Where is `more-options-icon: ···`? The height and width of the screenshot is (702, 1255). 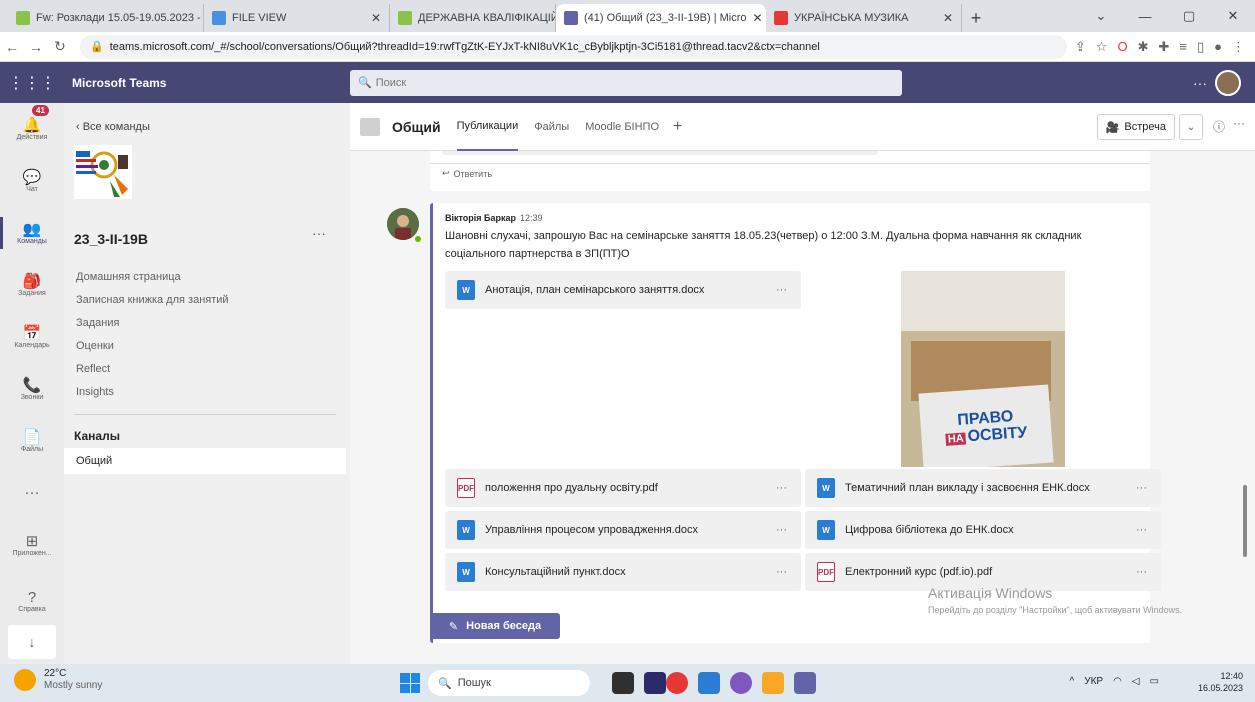
more-options-icon: ··· is located at coordinates (1200, 83).